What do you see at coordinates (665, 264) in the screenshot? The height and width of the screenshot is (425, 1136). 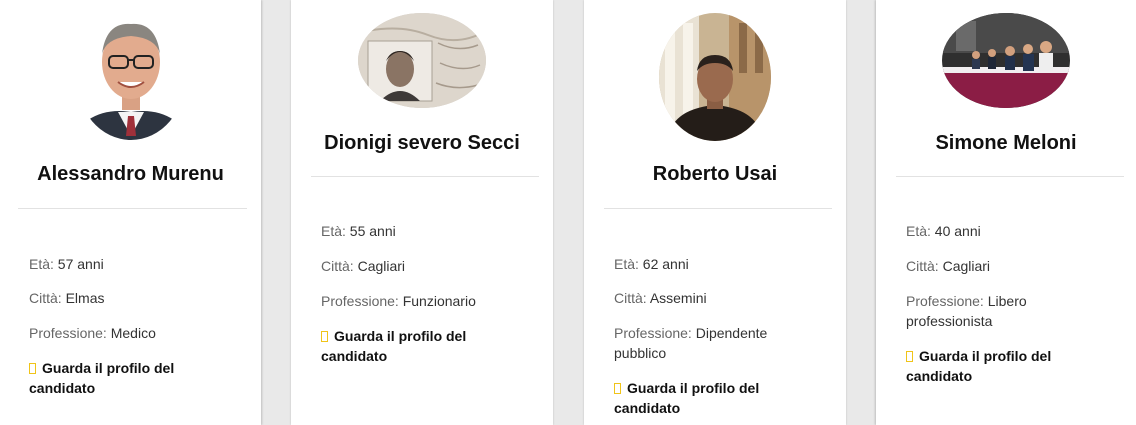 I see `age-value: 62 anni` at bounding box center [665, 264].